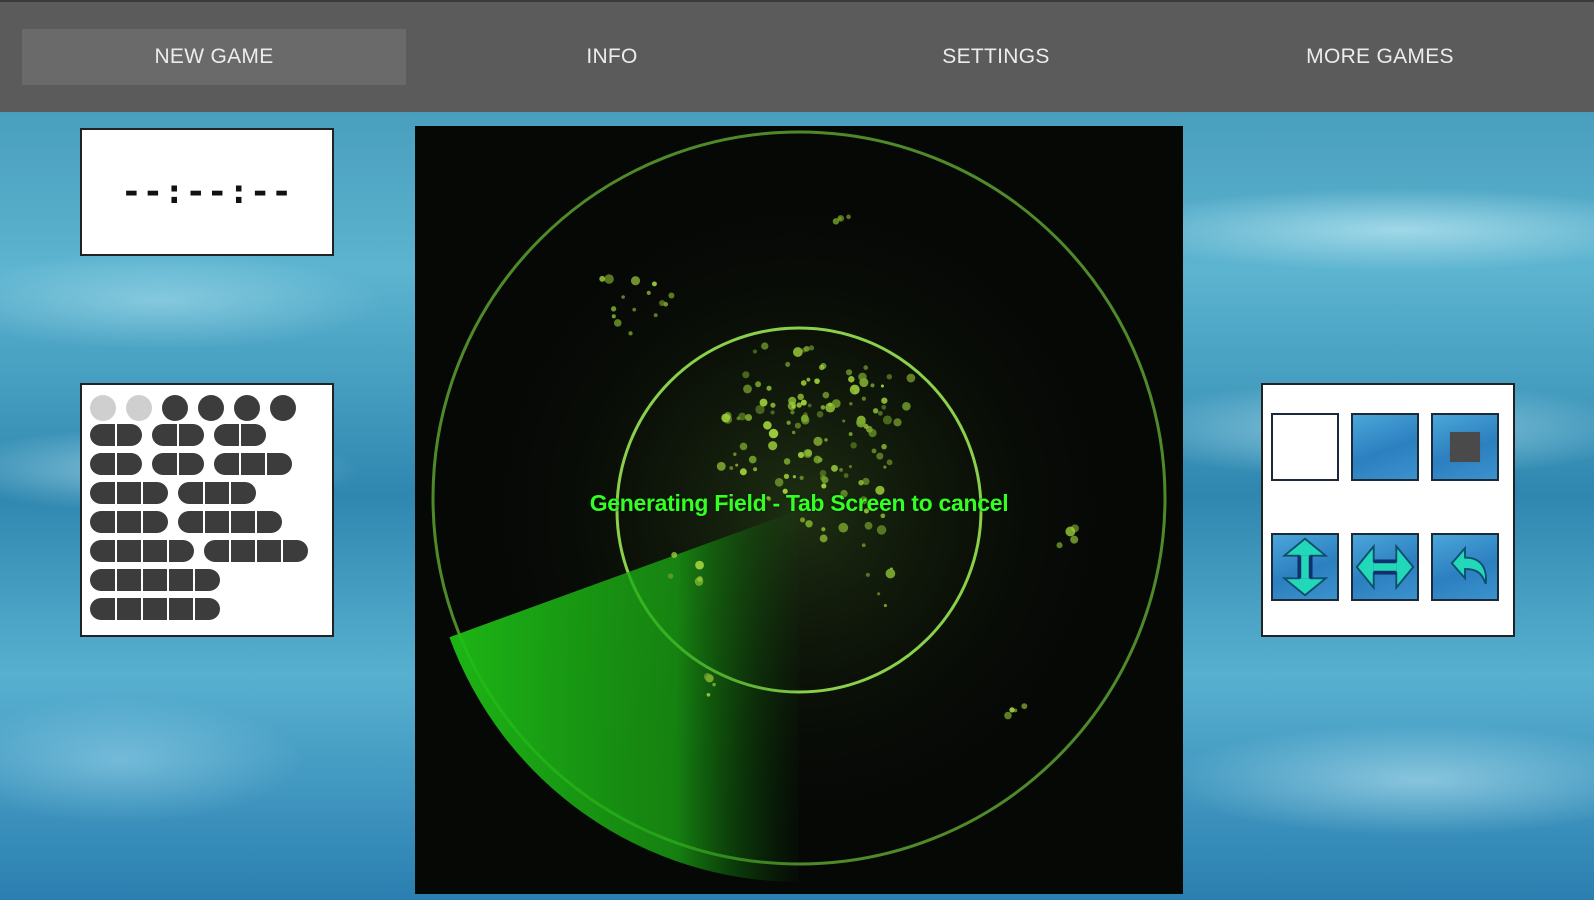 Image resolution: width=1594 pixels, height=900 pixels. Describe the element at coordinates (1465, 447) in the screenshot. I see `ship-cell-button` at that location.